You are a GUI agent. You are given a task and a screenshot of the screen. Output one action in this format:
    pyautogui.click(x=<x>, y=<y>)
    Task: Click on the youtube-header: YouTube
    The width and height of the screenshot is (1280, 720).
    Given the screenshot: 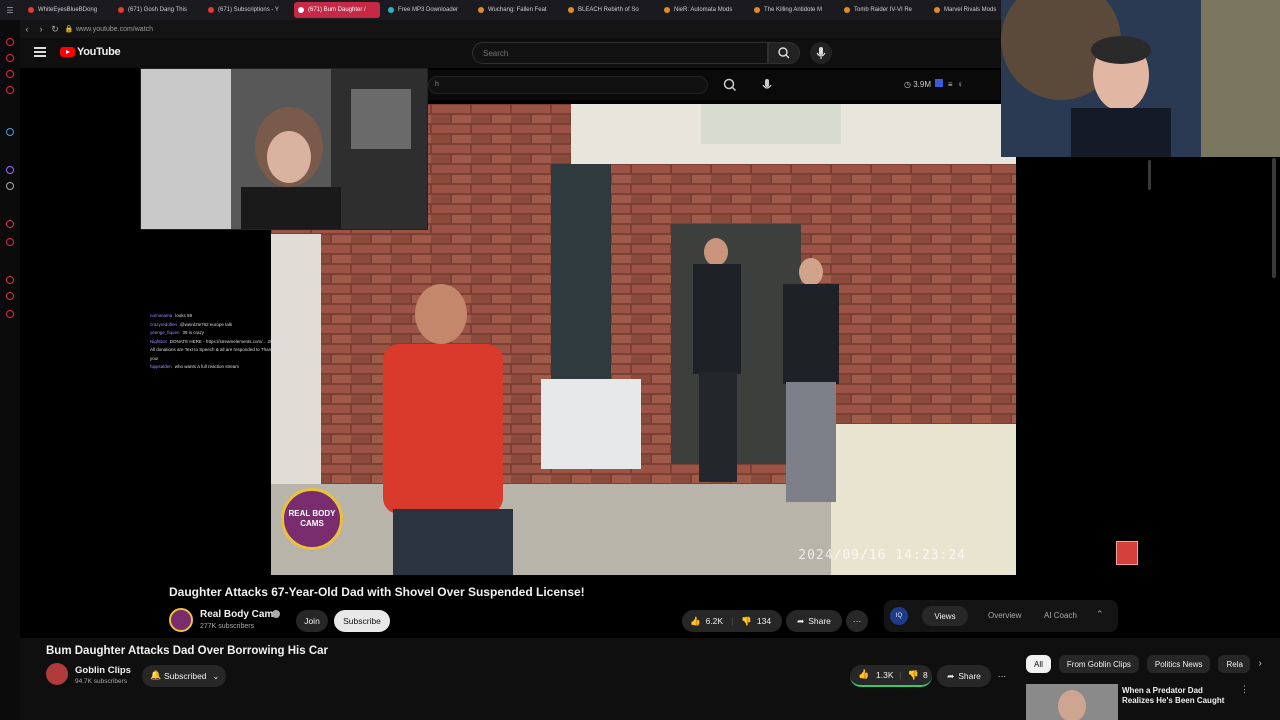 What is the action you would take?
    pyautogui.click(x=510, y=53)
    